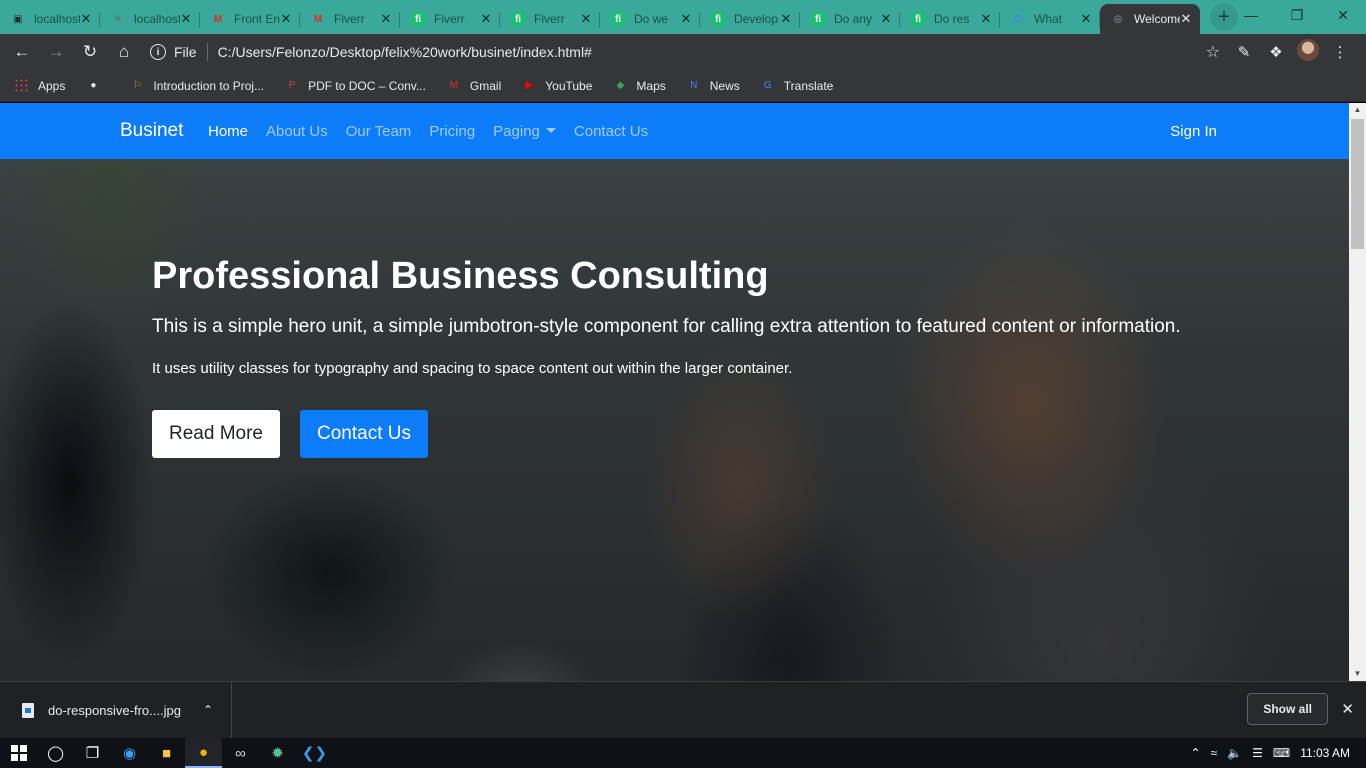 The width and height of the screenshot is (1366, 768). Describe the element at coordinates (18, 753) in the screenshot. I see `windows-start-icon` at that location.